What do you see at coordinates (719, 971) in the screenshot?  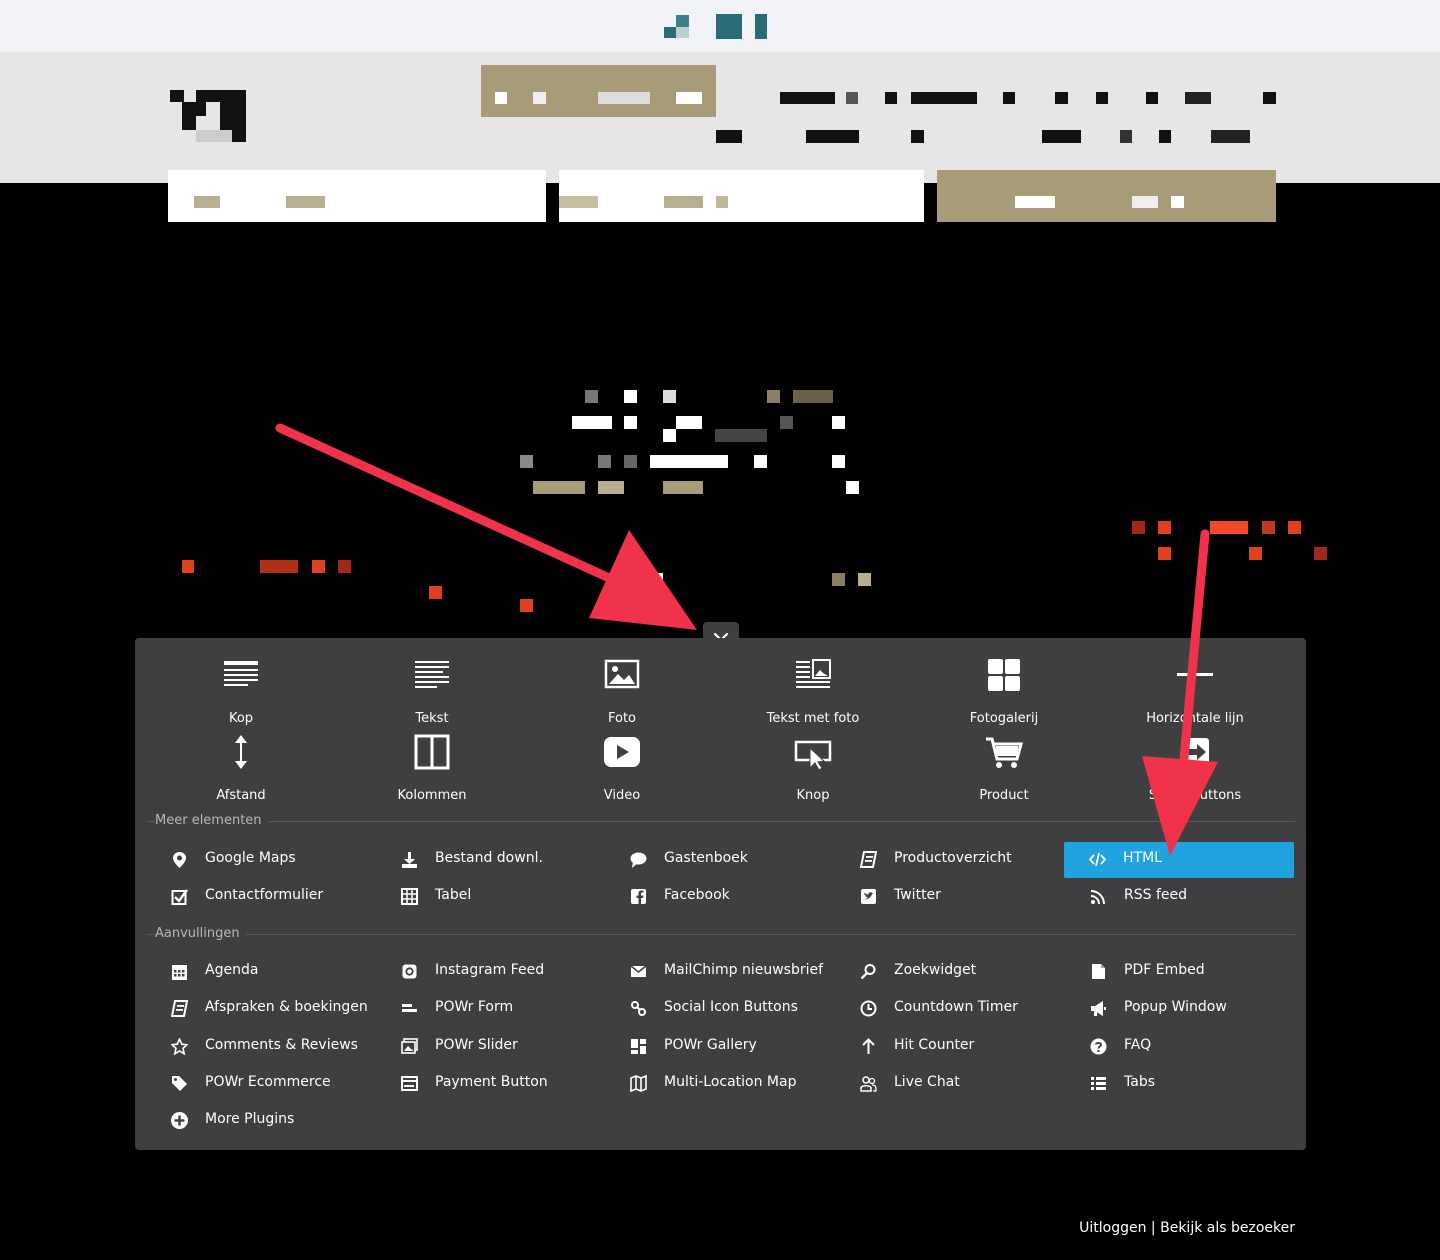 I see `menu-item-mailchimp-nieuwsbrief: MailChimp nieuwsbrief` at bounding box center [719, 971].